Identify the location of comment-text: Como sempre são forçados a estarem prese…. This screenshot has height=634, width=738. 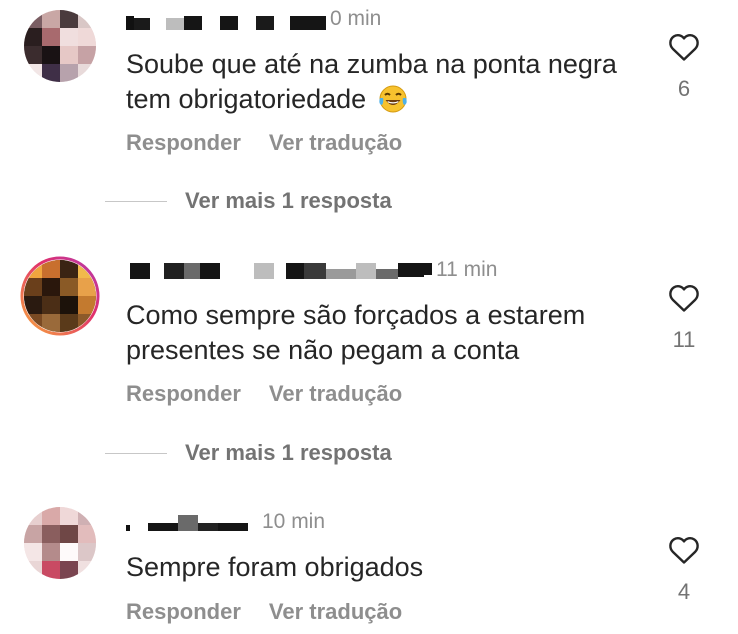
(356, 332).